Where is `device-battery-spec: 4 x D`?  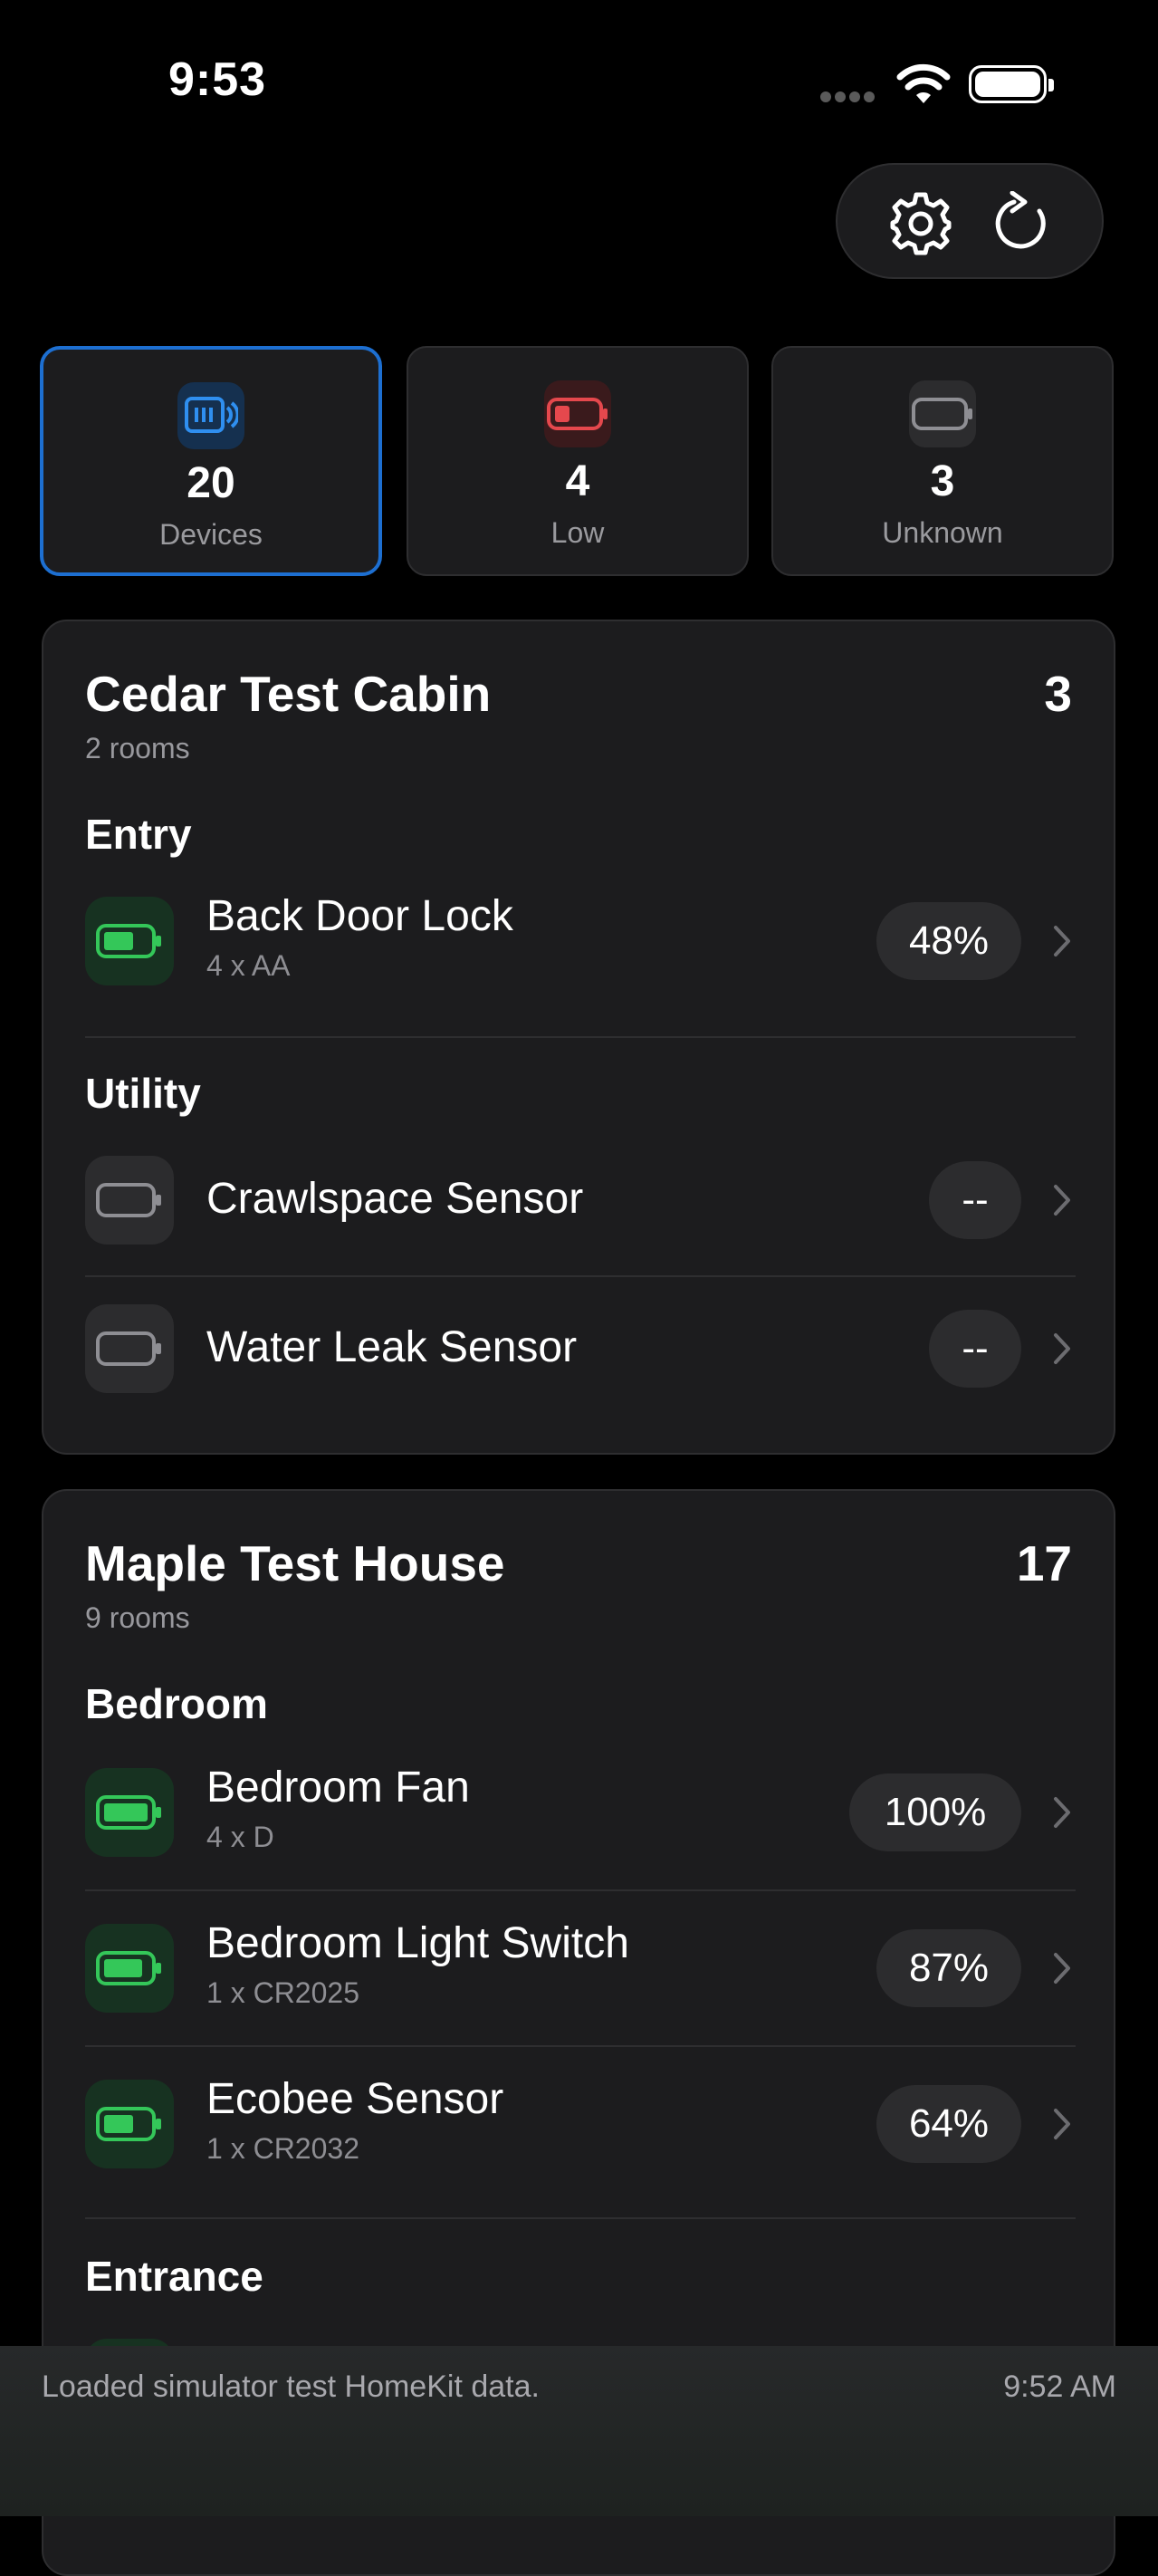 device-battery-spec: 4 x D is located at coordinates (240, 1837).